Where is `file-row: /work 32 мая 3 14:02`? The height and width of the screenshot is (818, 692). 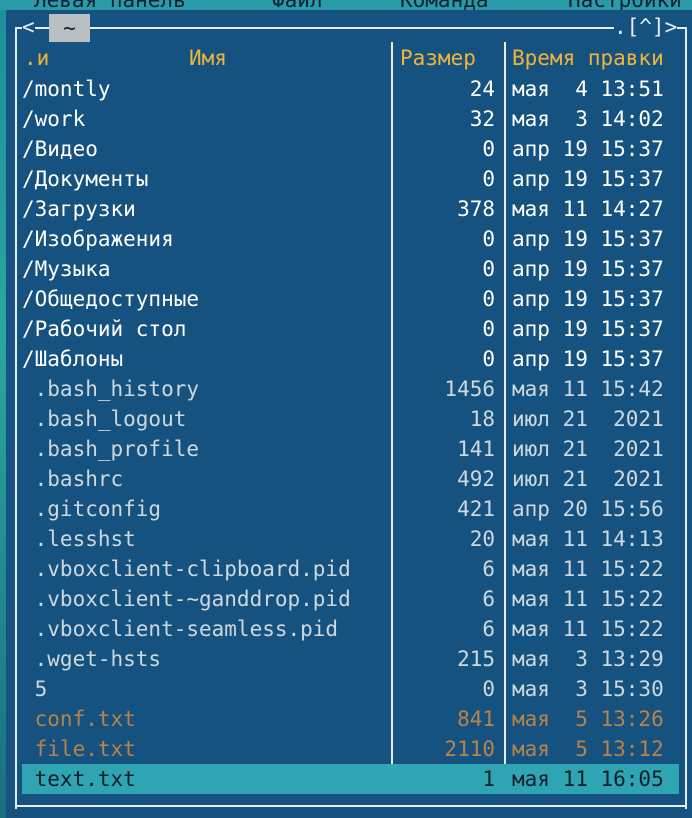
file-row: /work 32 мая 3 14:02 is located at coordinates (350, 119).